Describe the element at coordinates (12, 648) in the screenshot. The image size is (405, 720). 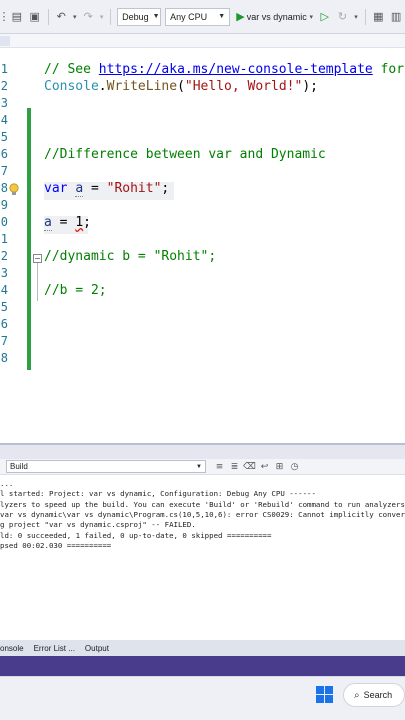
I see `bottom-tab: onsole` at that location.